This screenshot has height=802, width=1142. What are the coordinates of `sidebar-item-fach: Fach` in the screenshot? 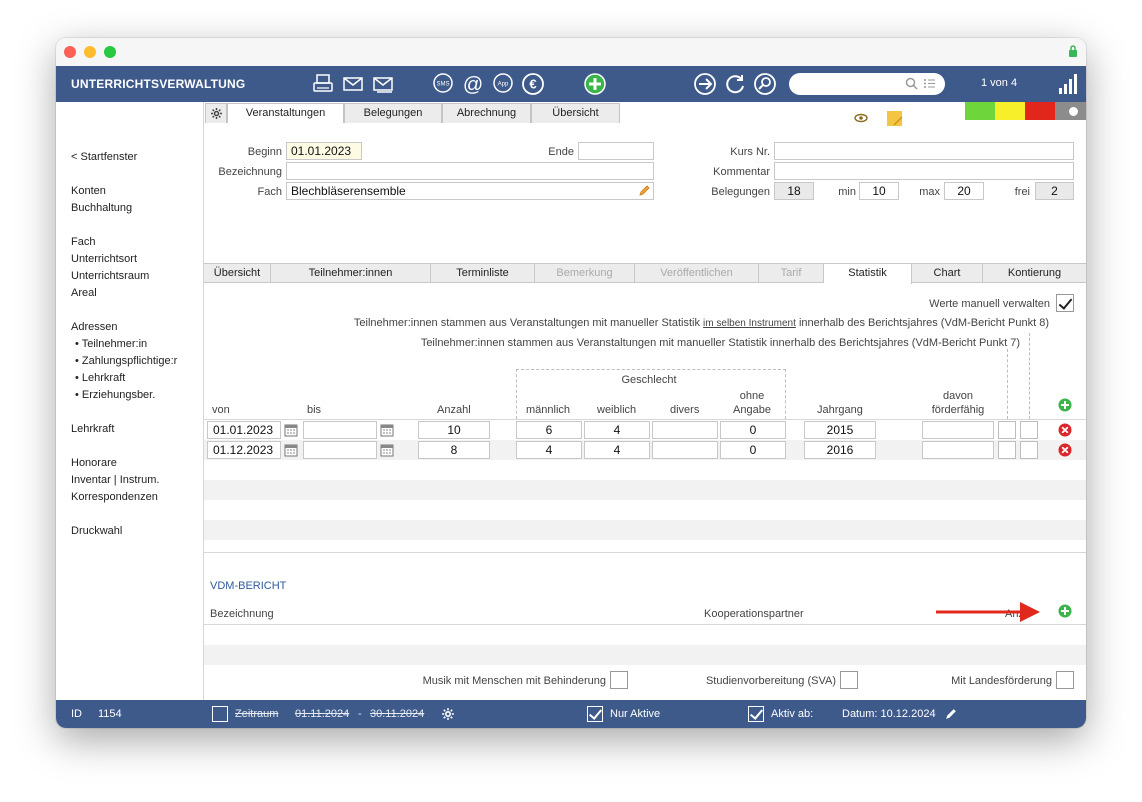 It's located at (83, 242).